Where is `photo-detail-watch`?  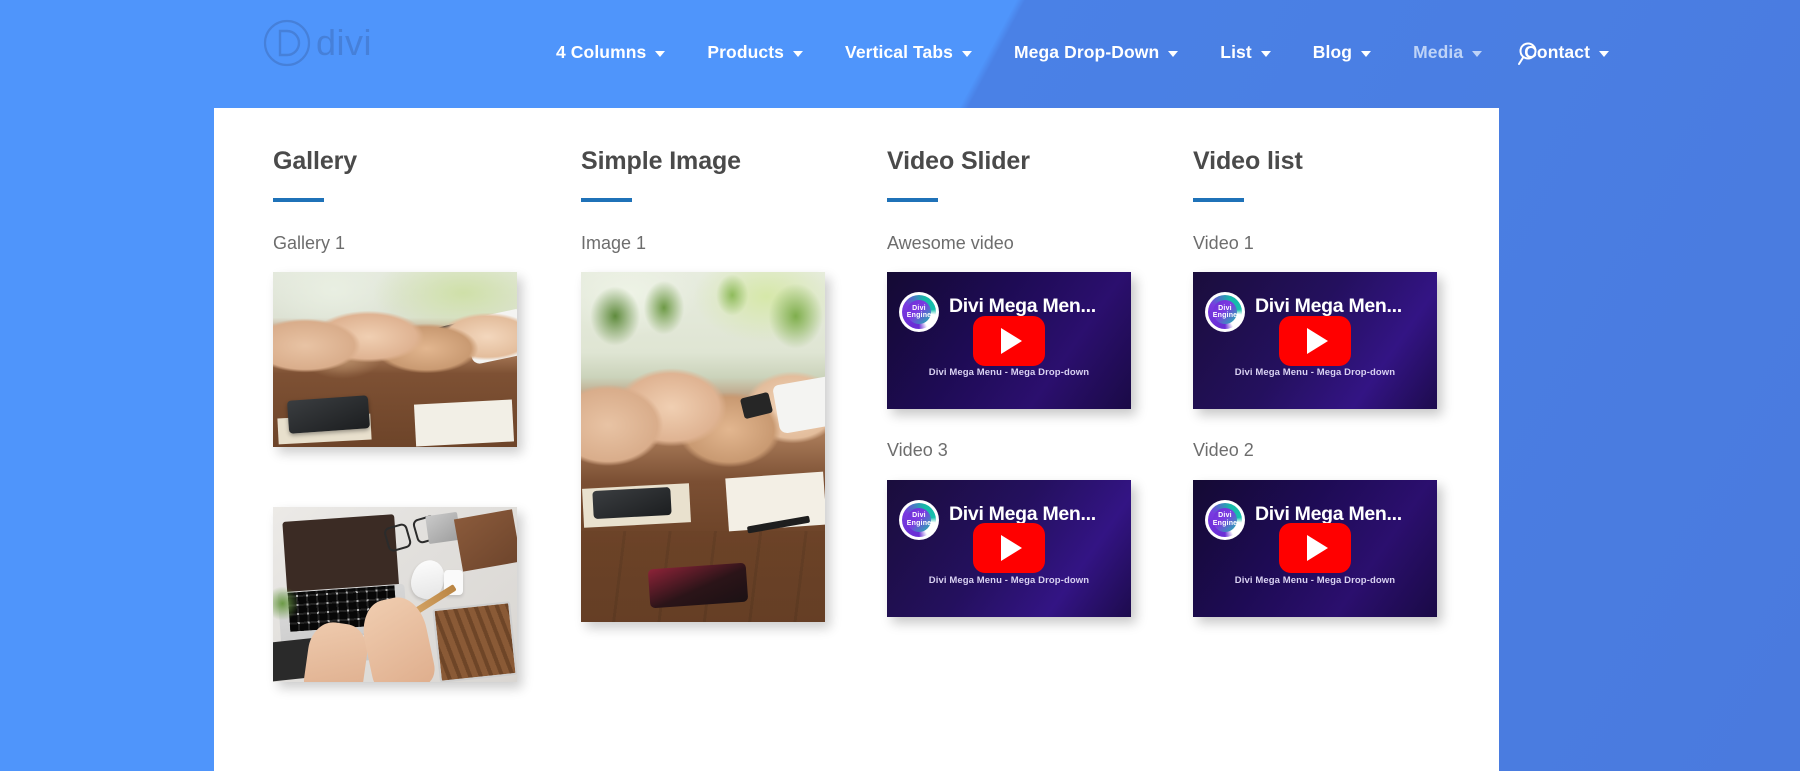
photo-detail-watch is located at coordinates (450, 334).